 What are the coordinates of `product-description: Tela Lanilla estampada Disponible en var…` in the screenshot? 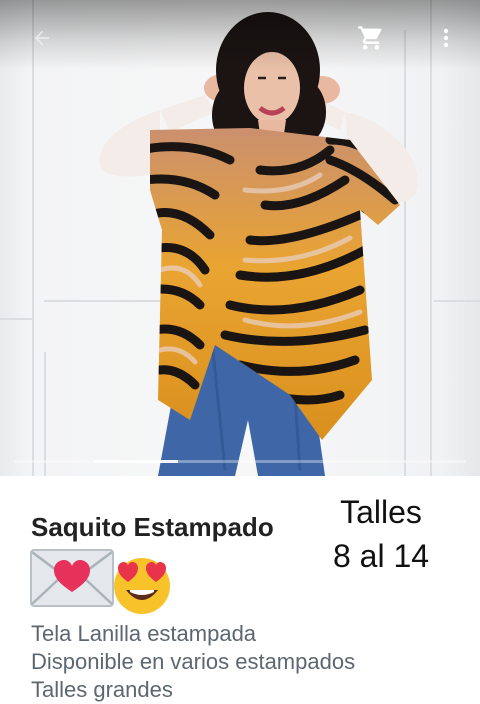 It's located at (193, 662).